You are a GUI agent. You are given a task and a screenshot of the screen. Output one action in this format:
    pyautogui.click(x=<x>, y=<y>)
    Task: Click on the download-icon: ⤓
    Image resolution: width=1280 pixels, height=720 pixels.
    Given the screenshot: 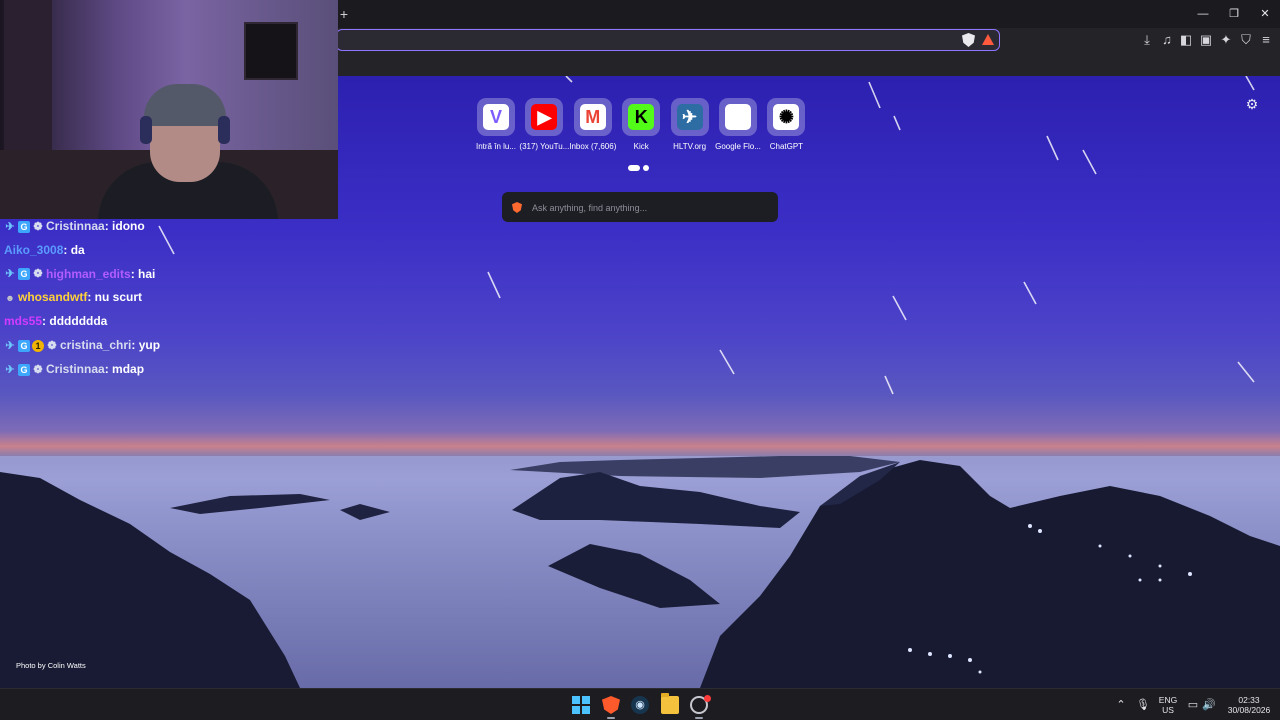 What is the action you would take?
    pyautogui.click(x=1147, y=40)
    